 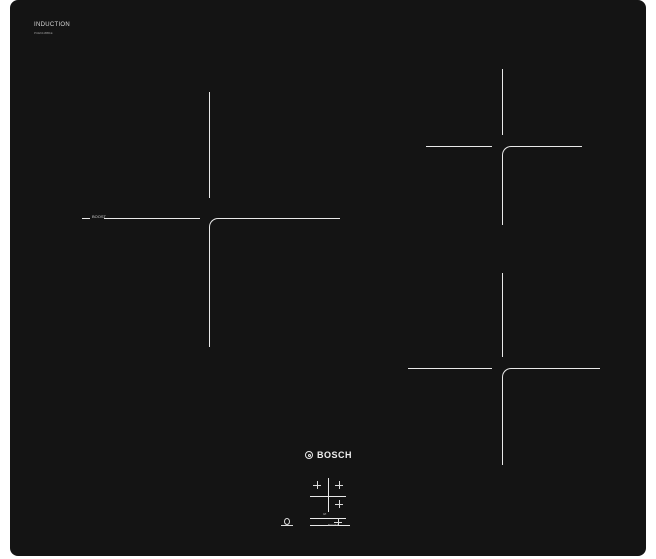 I want to click on power-label: 0/I, so click(x=325, y=514).